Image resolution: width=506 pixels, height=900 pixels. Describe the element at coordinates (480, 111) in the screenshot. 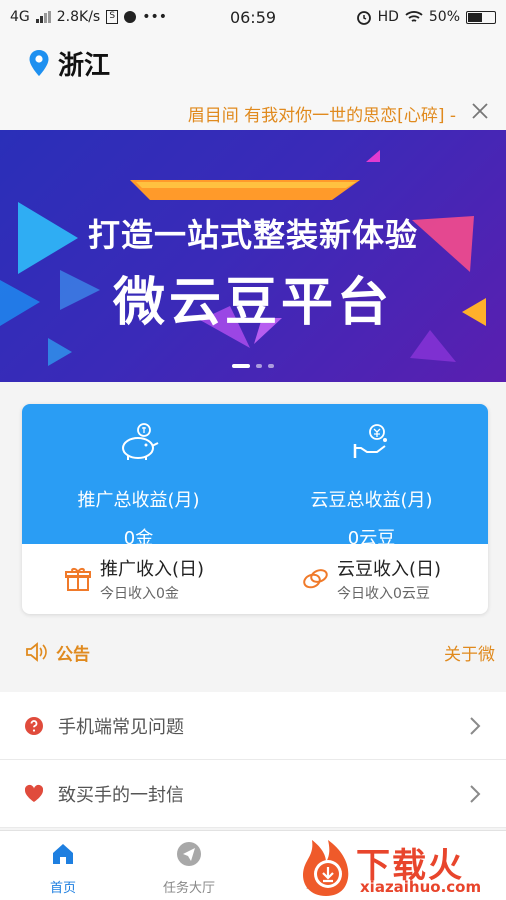

I see `close-icon` at that location.